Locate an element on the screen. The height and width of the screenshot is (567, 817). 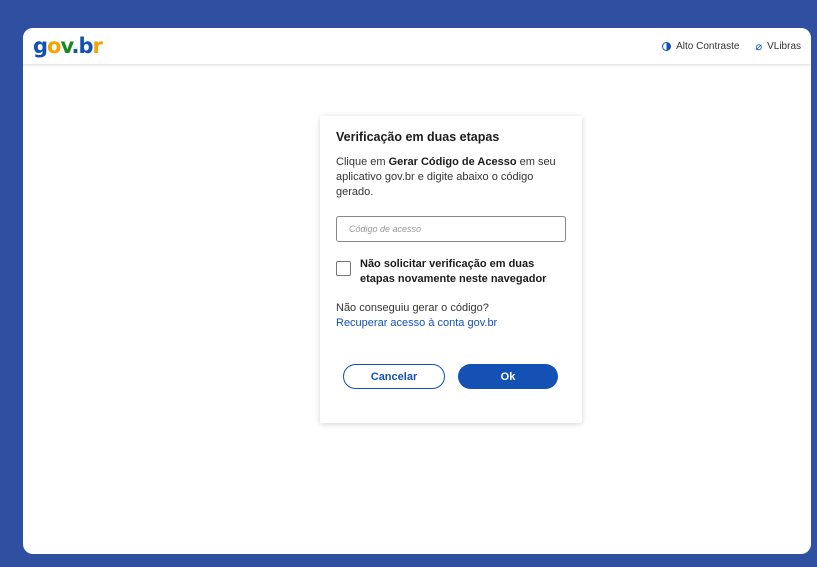
vlibras-label: VLibras is located at coordinates (784, 46).